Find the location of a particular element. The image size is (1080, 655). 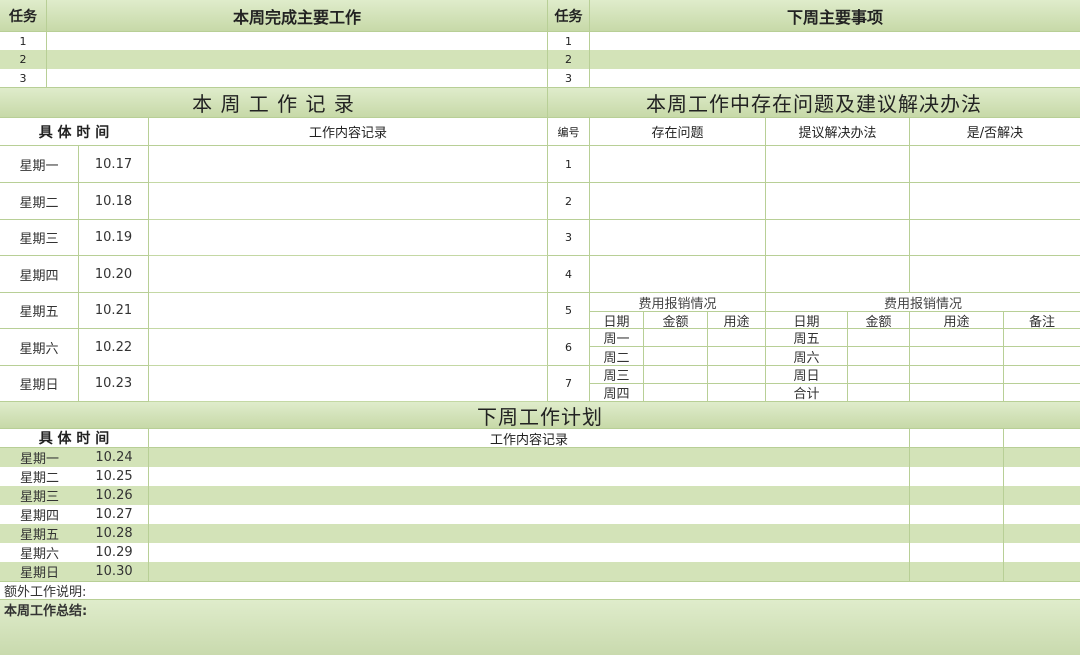

issue-number: 7 is located at coordinates (569, 384).